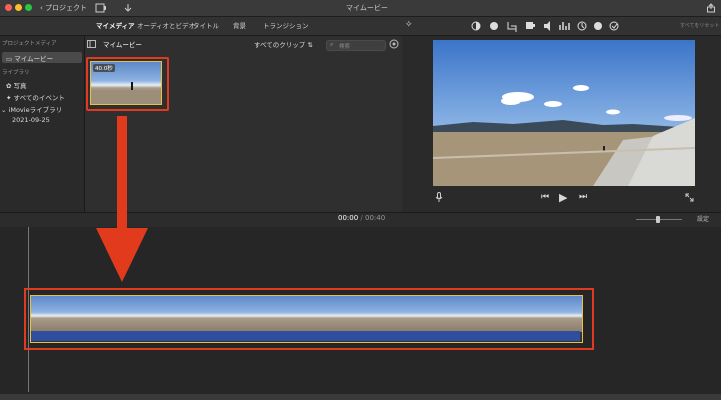 This screenshot has width=721, height=400. What do you see at coordinates (545, 26) in the screenshot?
I see `adjustment-tools` at bounding box center [545, 26].